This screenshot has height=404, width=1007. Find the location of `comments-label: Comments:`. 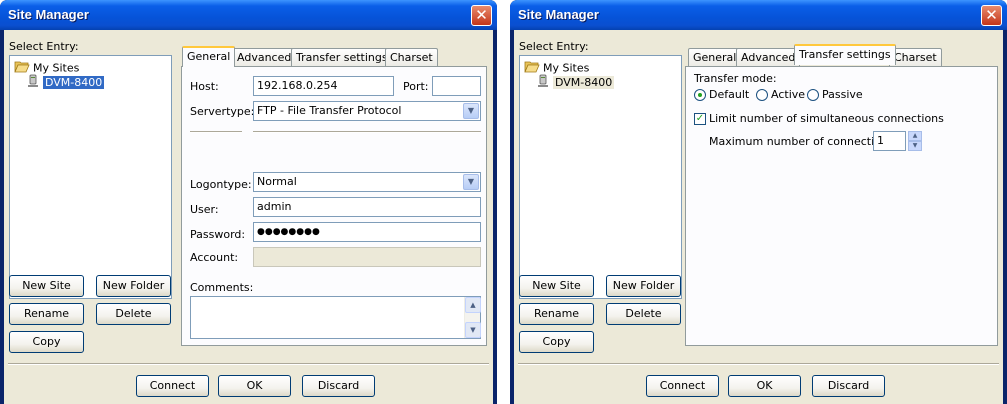

comments-label: Comments: is located at coordinates (222, 287).